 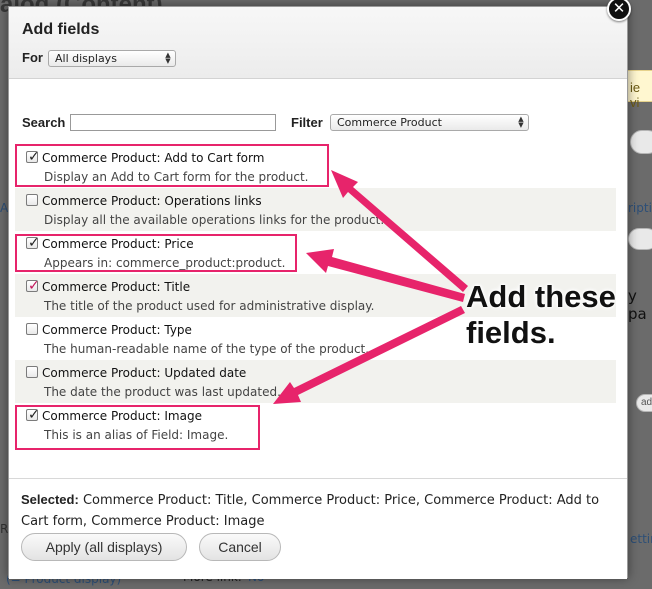 I want to click on field-name: Commerce Product: Type, so click(x=117, y=330).